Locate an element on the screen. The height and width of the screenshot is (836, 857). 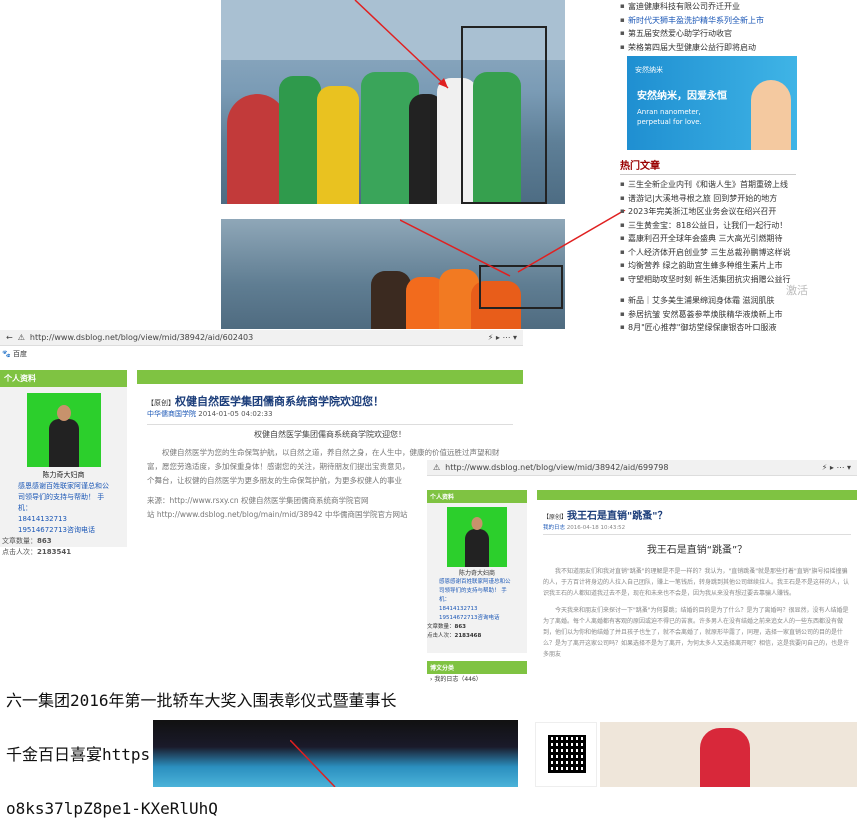
article-meta: 我的日志 2016-04-18 10:43:52 is located at coordinates (584, 528).